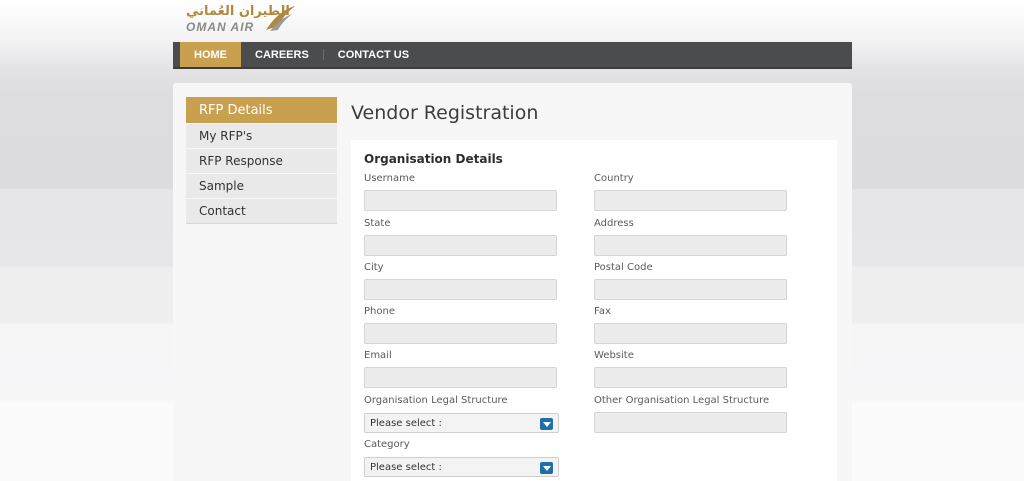  What do you see at coordinates (602, 311) in the screenshot?
I see `fax-label: Fax` at bounding box center [602, 311].